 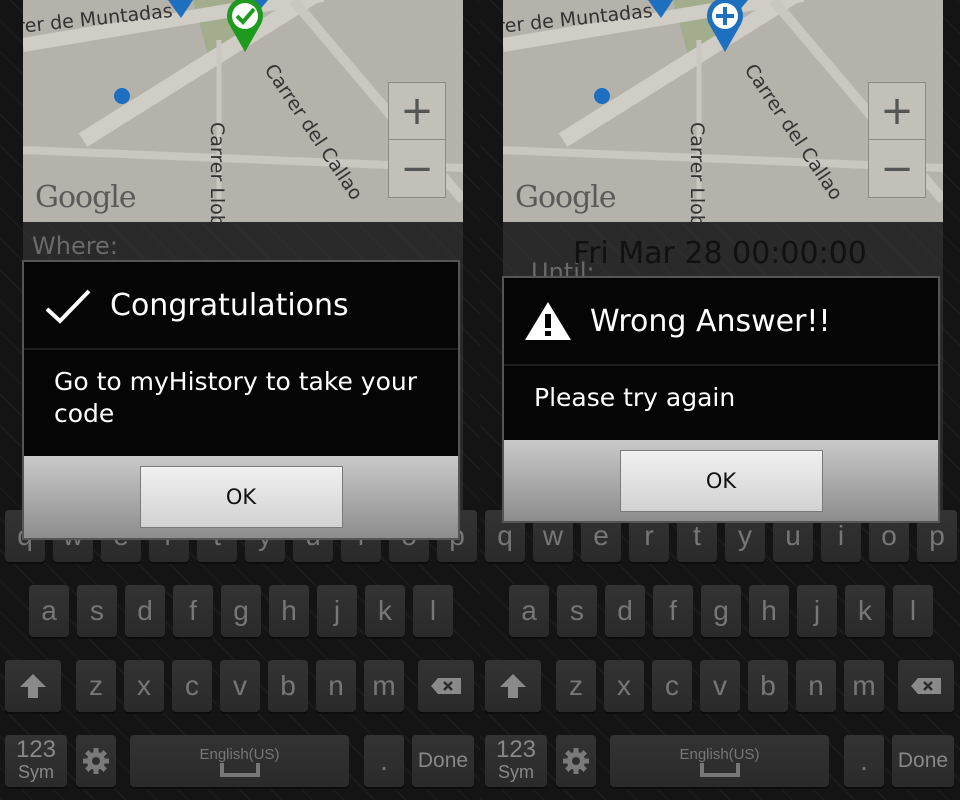 I want to click on dialog-title: Congratulations, so click(x=229, y=305).